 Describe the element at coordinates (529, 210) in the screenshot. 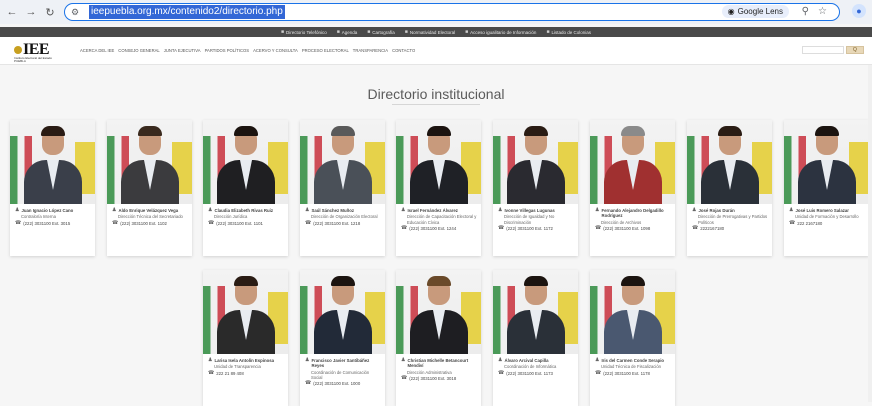

I see `staff-name: Ivonne Villegas Lugunas` at that location.